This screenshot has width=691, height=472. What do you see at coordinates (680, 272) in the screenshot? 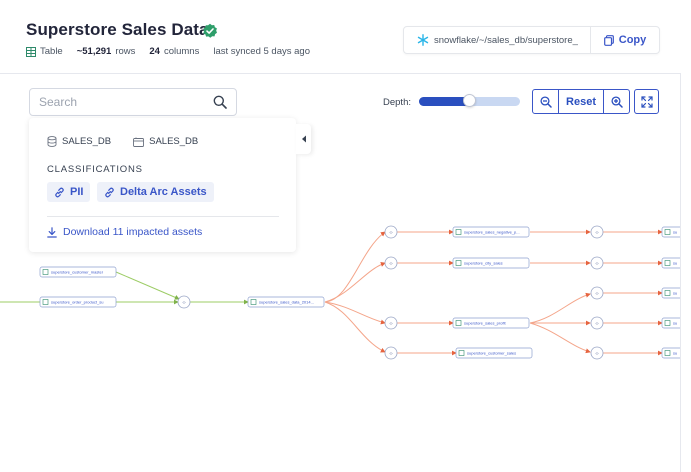
I see `canvas-border` at bounding box center [680, 272].